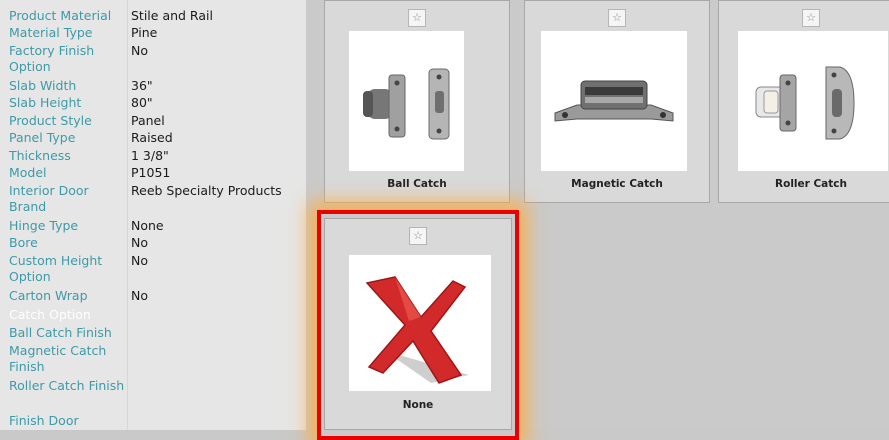 This screenshot has height=440, width=889. Describe the element at coordinates (206, 190) in the screenshot. I see `property-value: Reeb Specialty Products` at that location.